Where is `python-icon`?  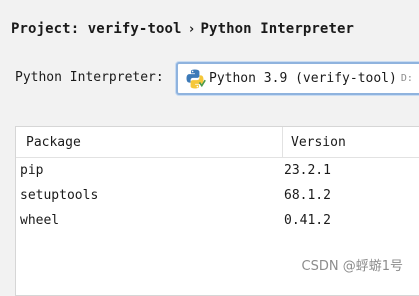 python-icon is located at coordinates (195, 79).